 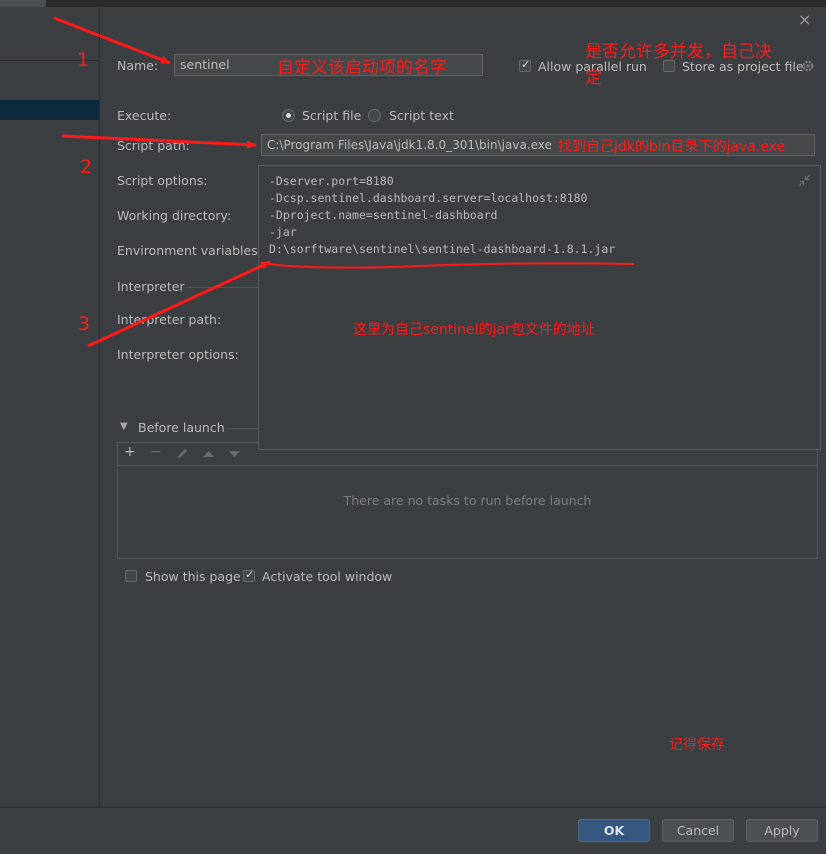 I want to click on annotation-save-note: 记得保存, so click(x=697, y=745).